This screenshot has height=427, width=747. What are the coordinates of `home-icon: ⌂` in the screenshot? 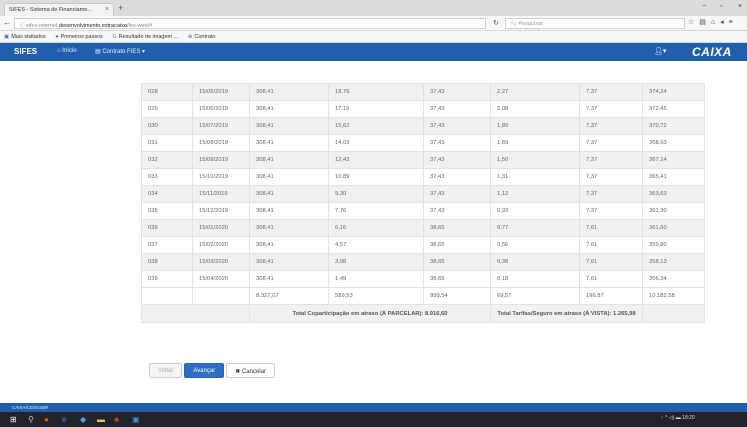 It's located at (715, 22).